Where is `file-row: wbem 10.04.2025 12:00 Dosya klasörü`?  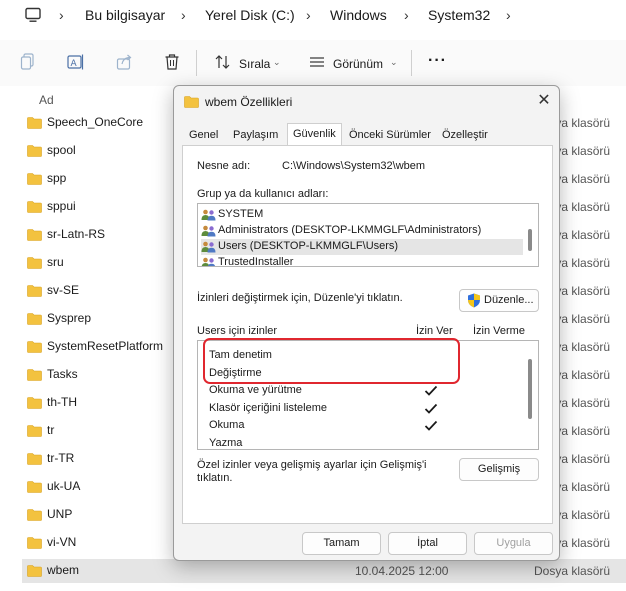 file-row: wbem 10.04.2025 12:00 Dosya klasörü is located at coordinates (324, 571).